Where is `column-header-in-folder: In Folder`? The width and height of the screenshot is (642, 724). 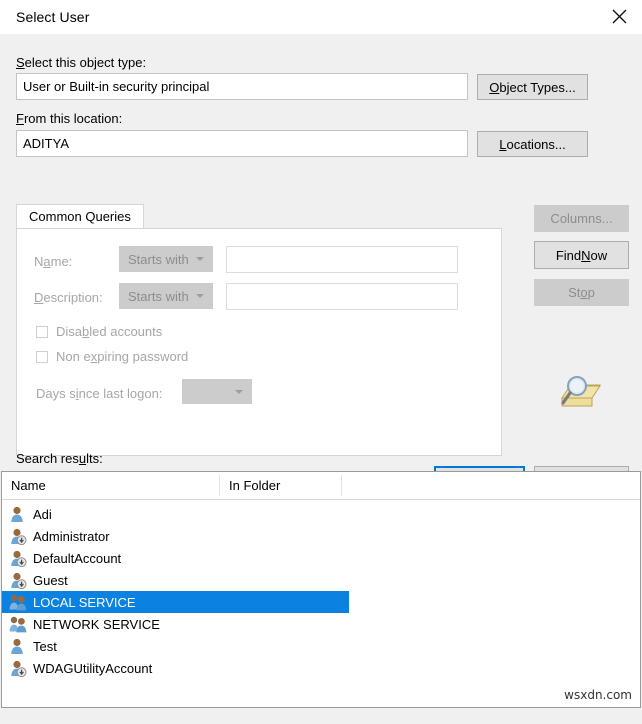 column-header-in-folder: In Folder is located at coordinates (281, 485).